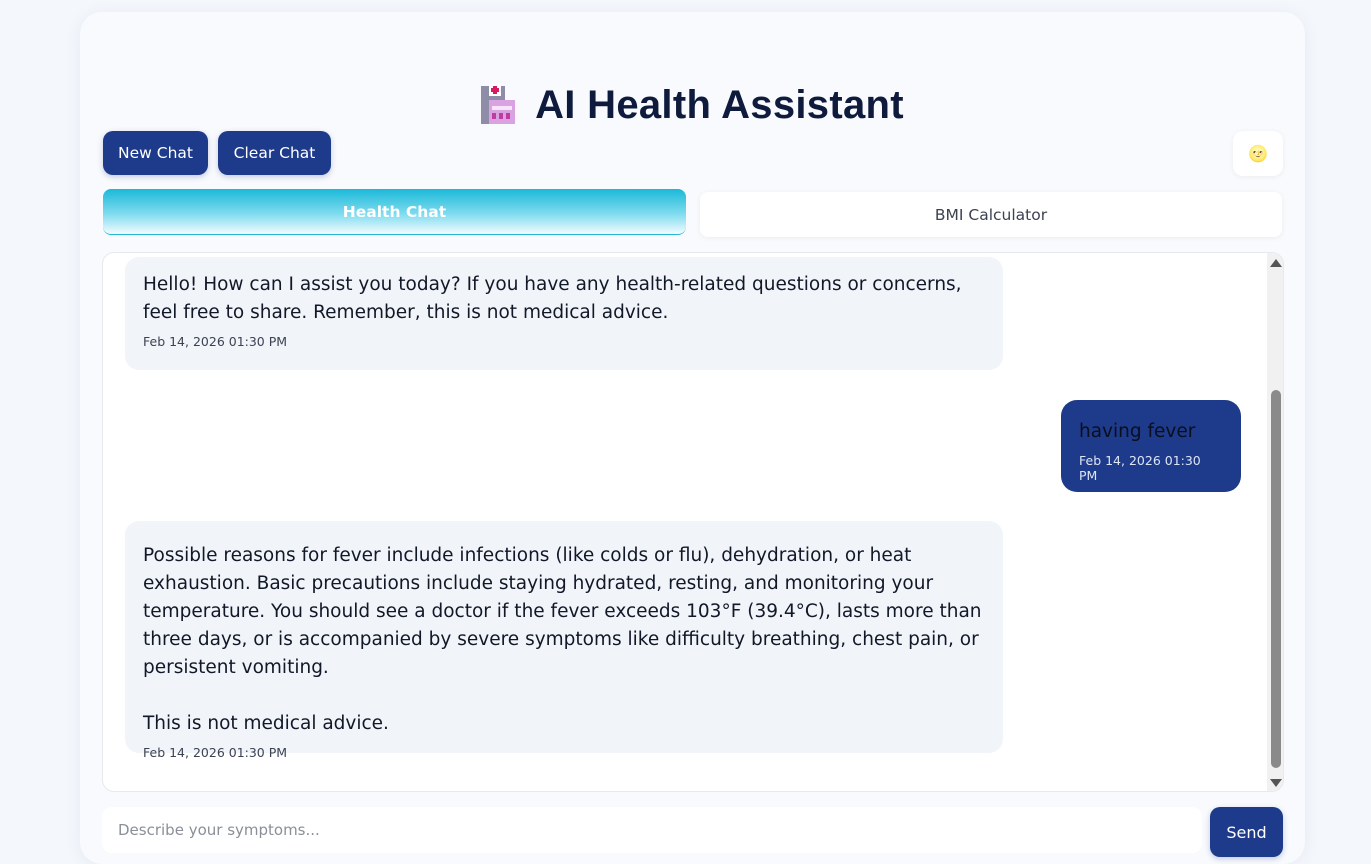 The height and width of the screenshot is (864, 1371). What do you see at coordinates (1276, 263) in the screenshot?
I see `scroll-up-icon` at bounding box center [1276, 263].